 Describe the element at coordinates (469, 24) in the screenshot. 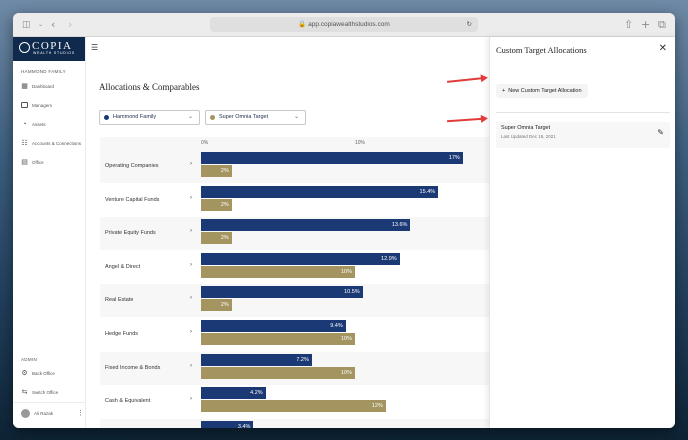

I see `reload-icon: ↻` at that location.